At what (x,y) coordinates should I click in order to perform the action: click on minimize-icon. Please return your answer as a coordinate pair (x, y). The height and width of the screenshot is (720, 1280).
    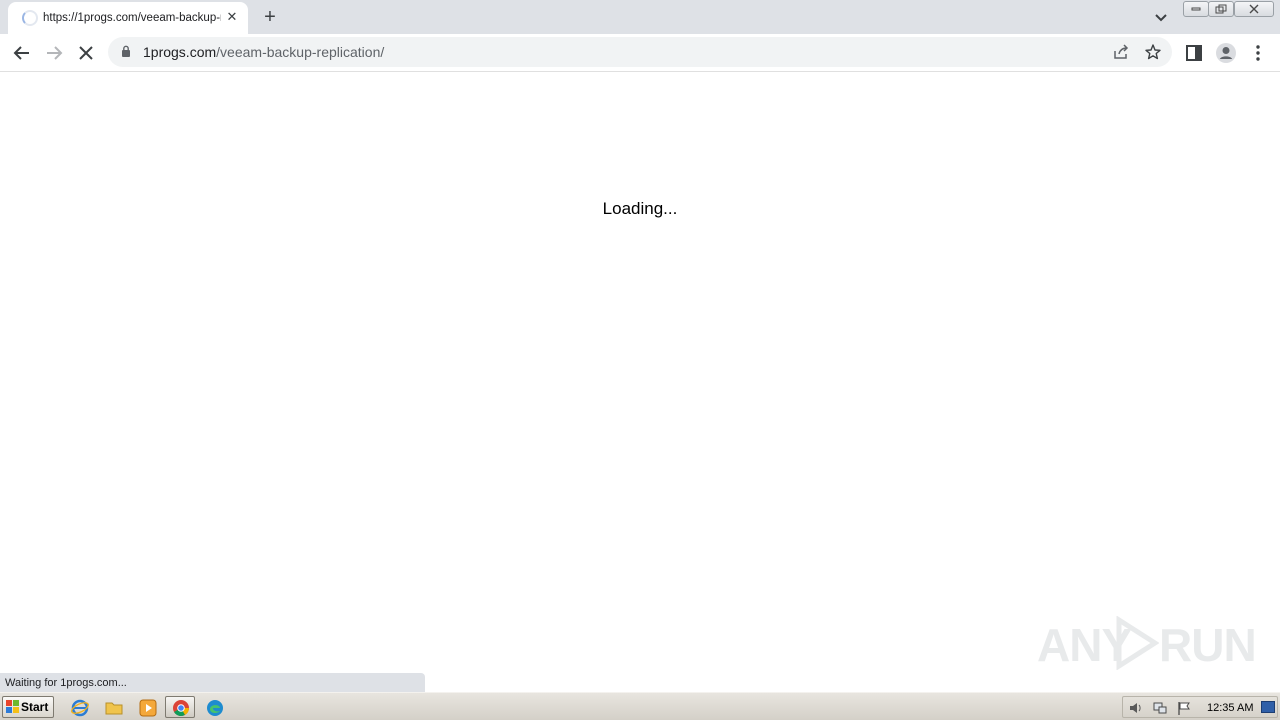
    Looking at the image, I should click on (1196, 9).